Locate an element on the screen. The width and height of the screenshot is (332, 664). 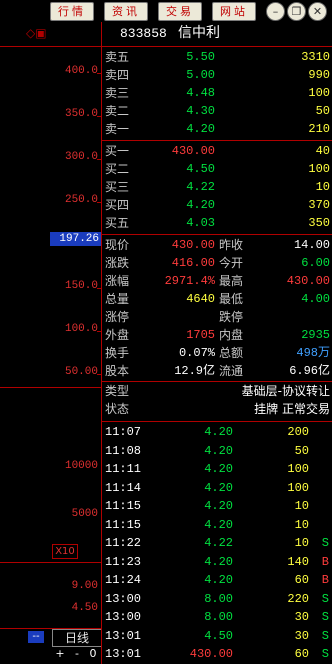
stat-label: 股本 is located at coordinates (117, 371).